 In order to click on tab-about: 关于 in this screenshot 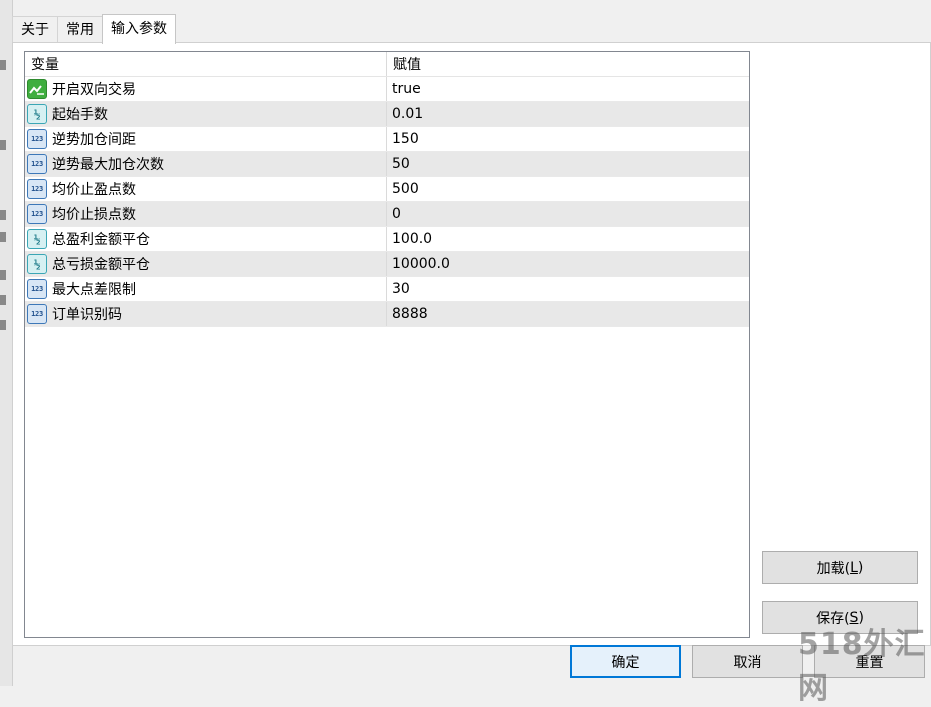, I will do `click(35, 29)`.